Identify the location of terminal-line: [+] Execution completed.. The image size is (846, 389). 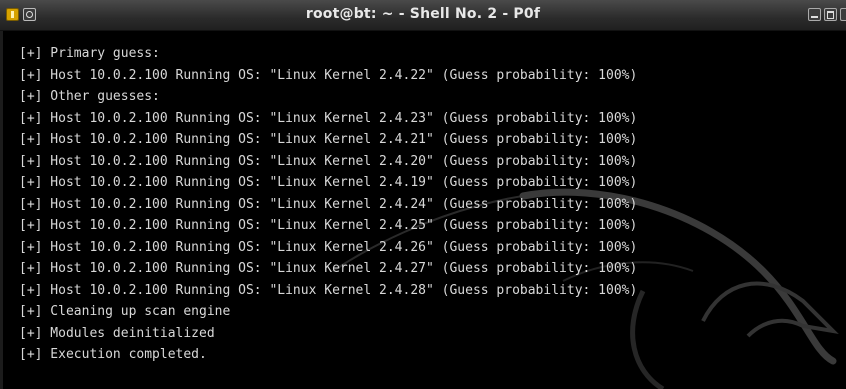
(113, 354).